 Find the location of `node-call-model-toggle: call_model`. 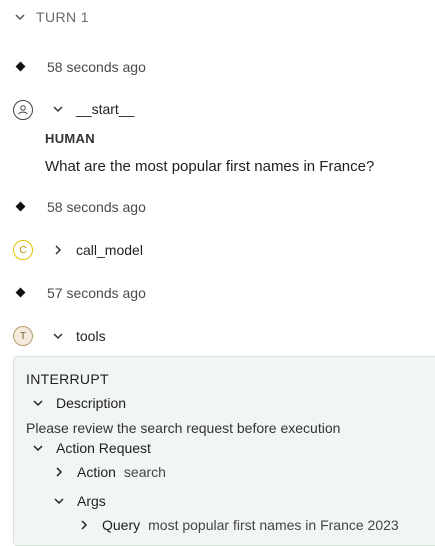

node-call-model-toggle: call_model is located at coordinates (97, 250).